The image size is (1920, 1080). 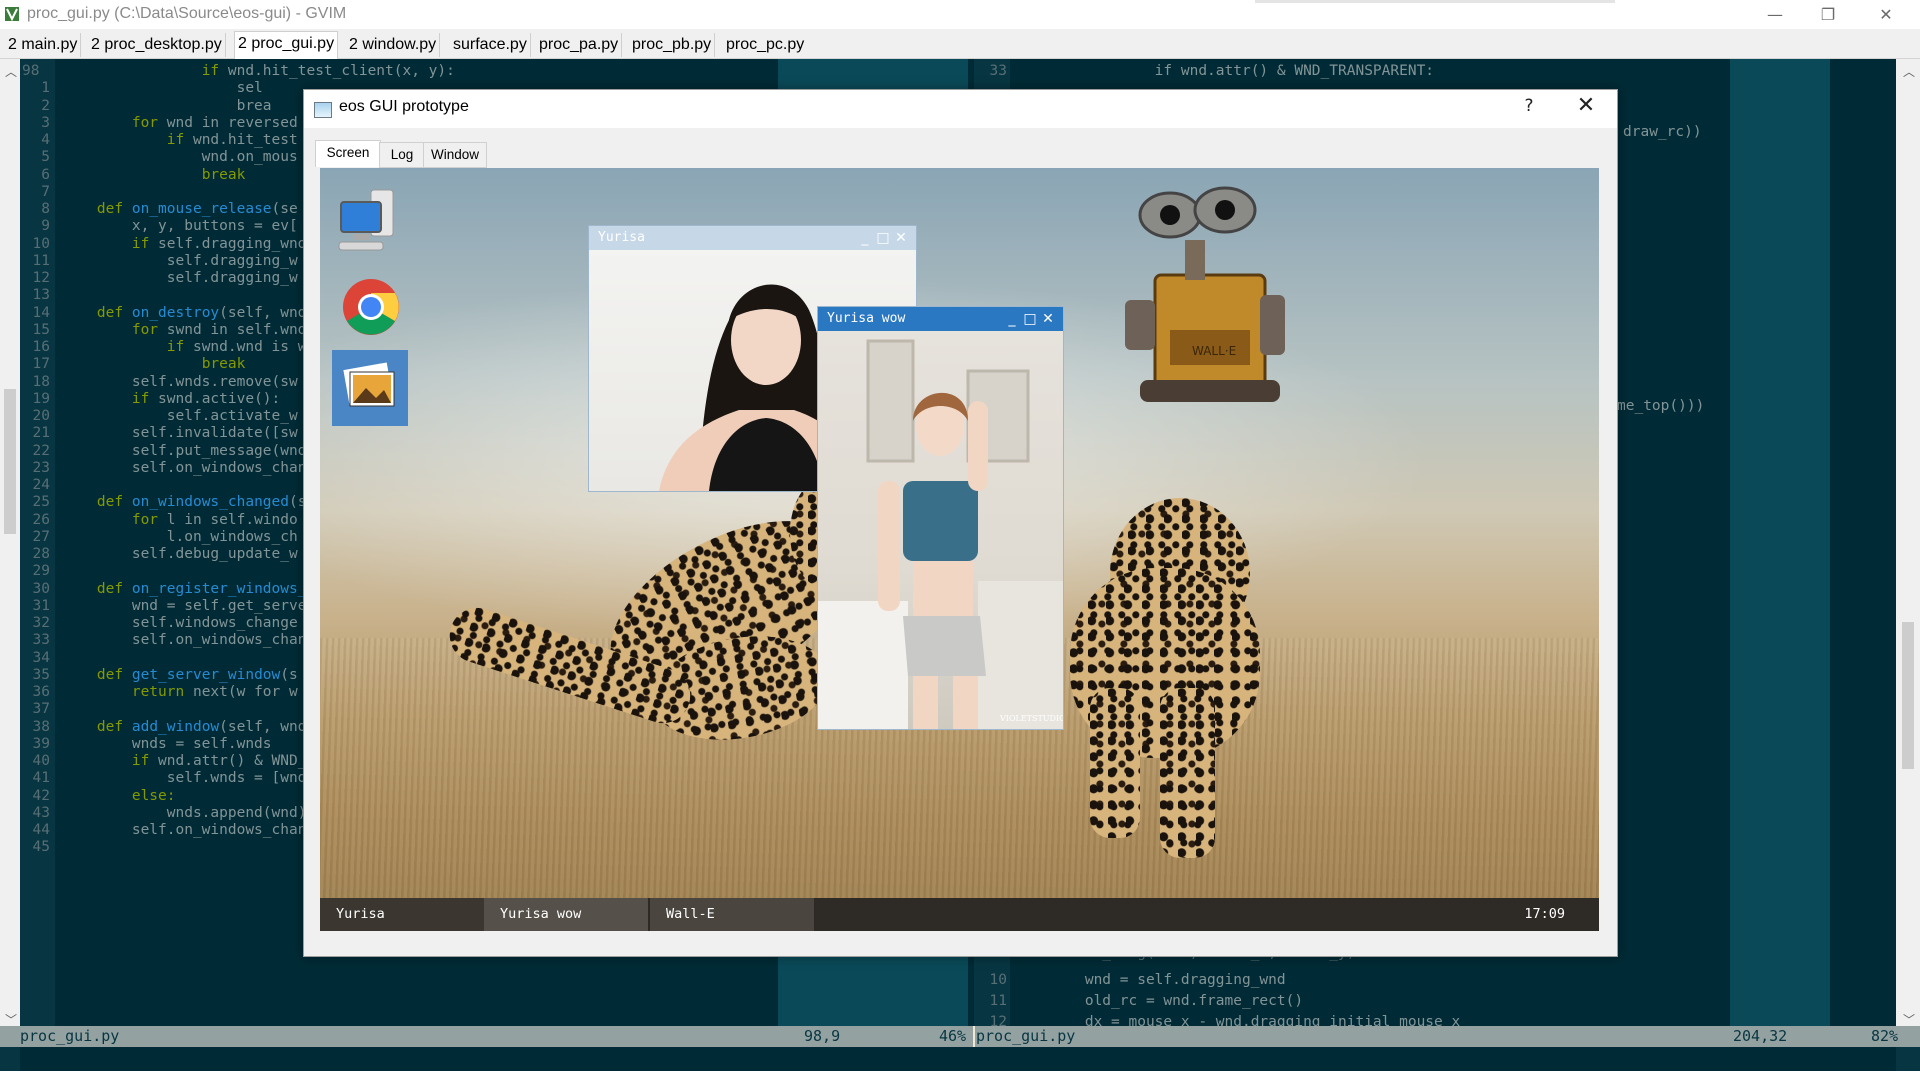 What do you see at coordinates (1775, 14) in the screenshot?
I see `minimize-icon: —` at bounding box center [1775, 14].